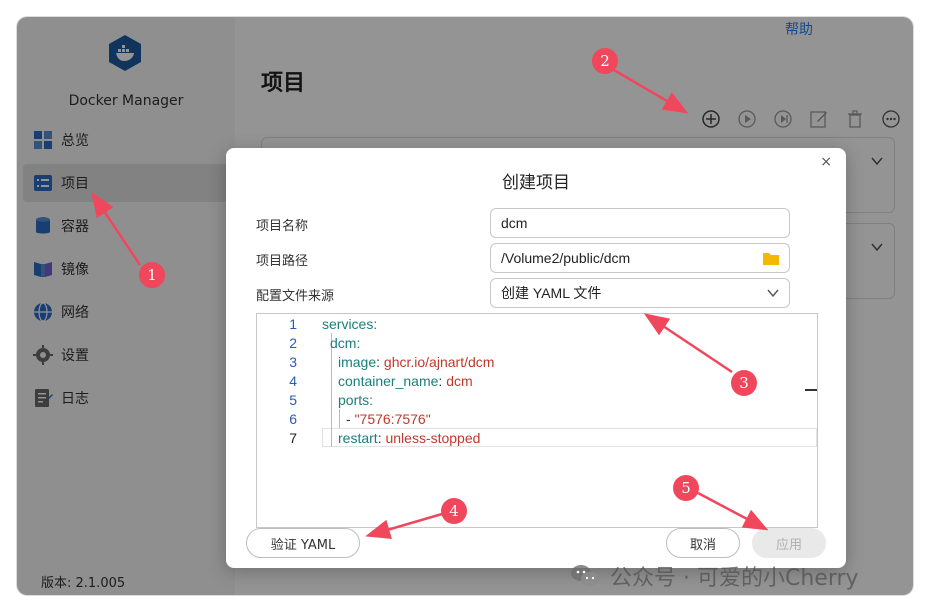 Image resolution: width=930 pixels, height=612 pixels. What do you see at coordinates (293, 399) in the screenshot?
I see `line-number: 5` at bounding box center [293, 399].